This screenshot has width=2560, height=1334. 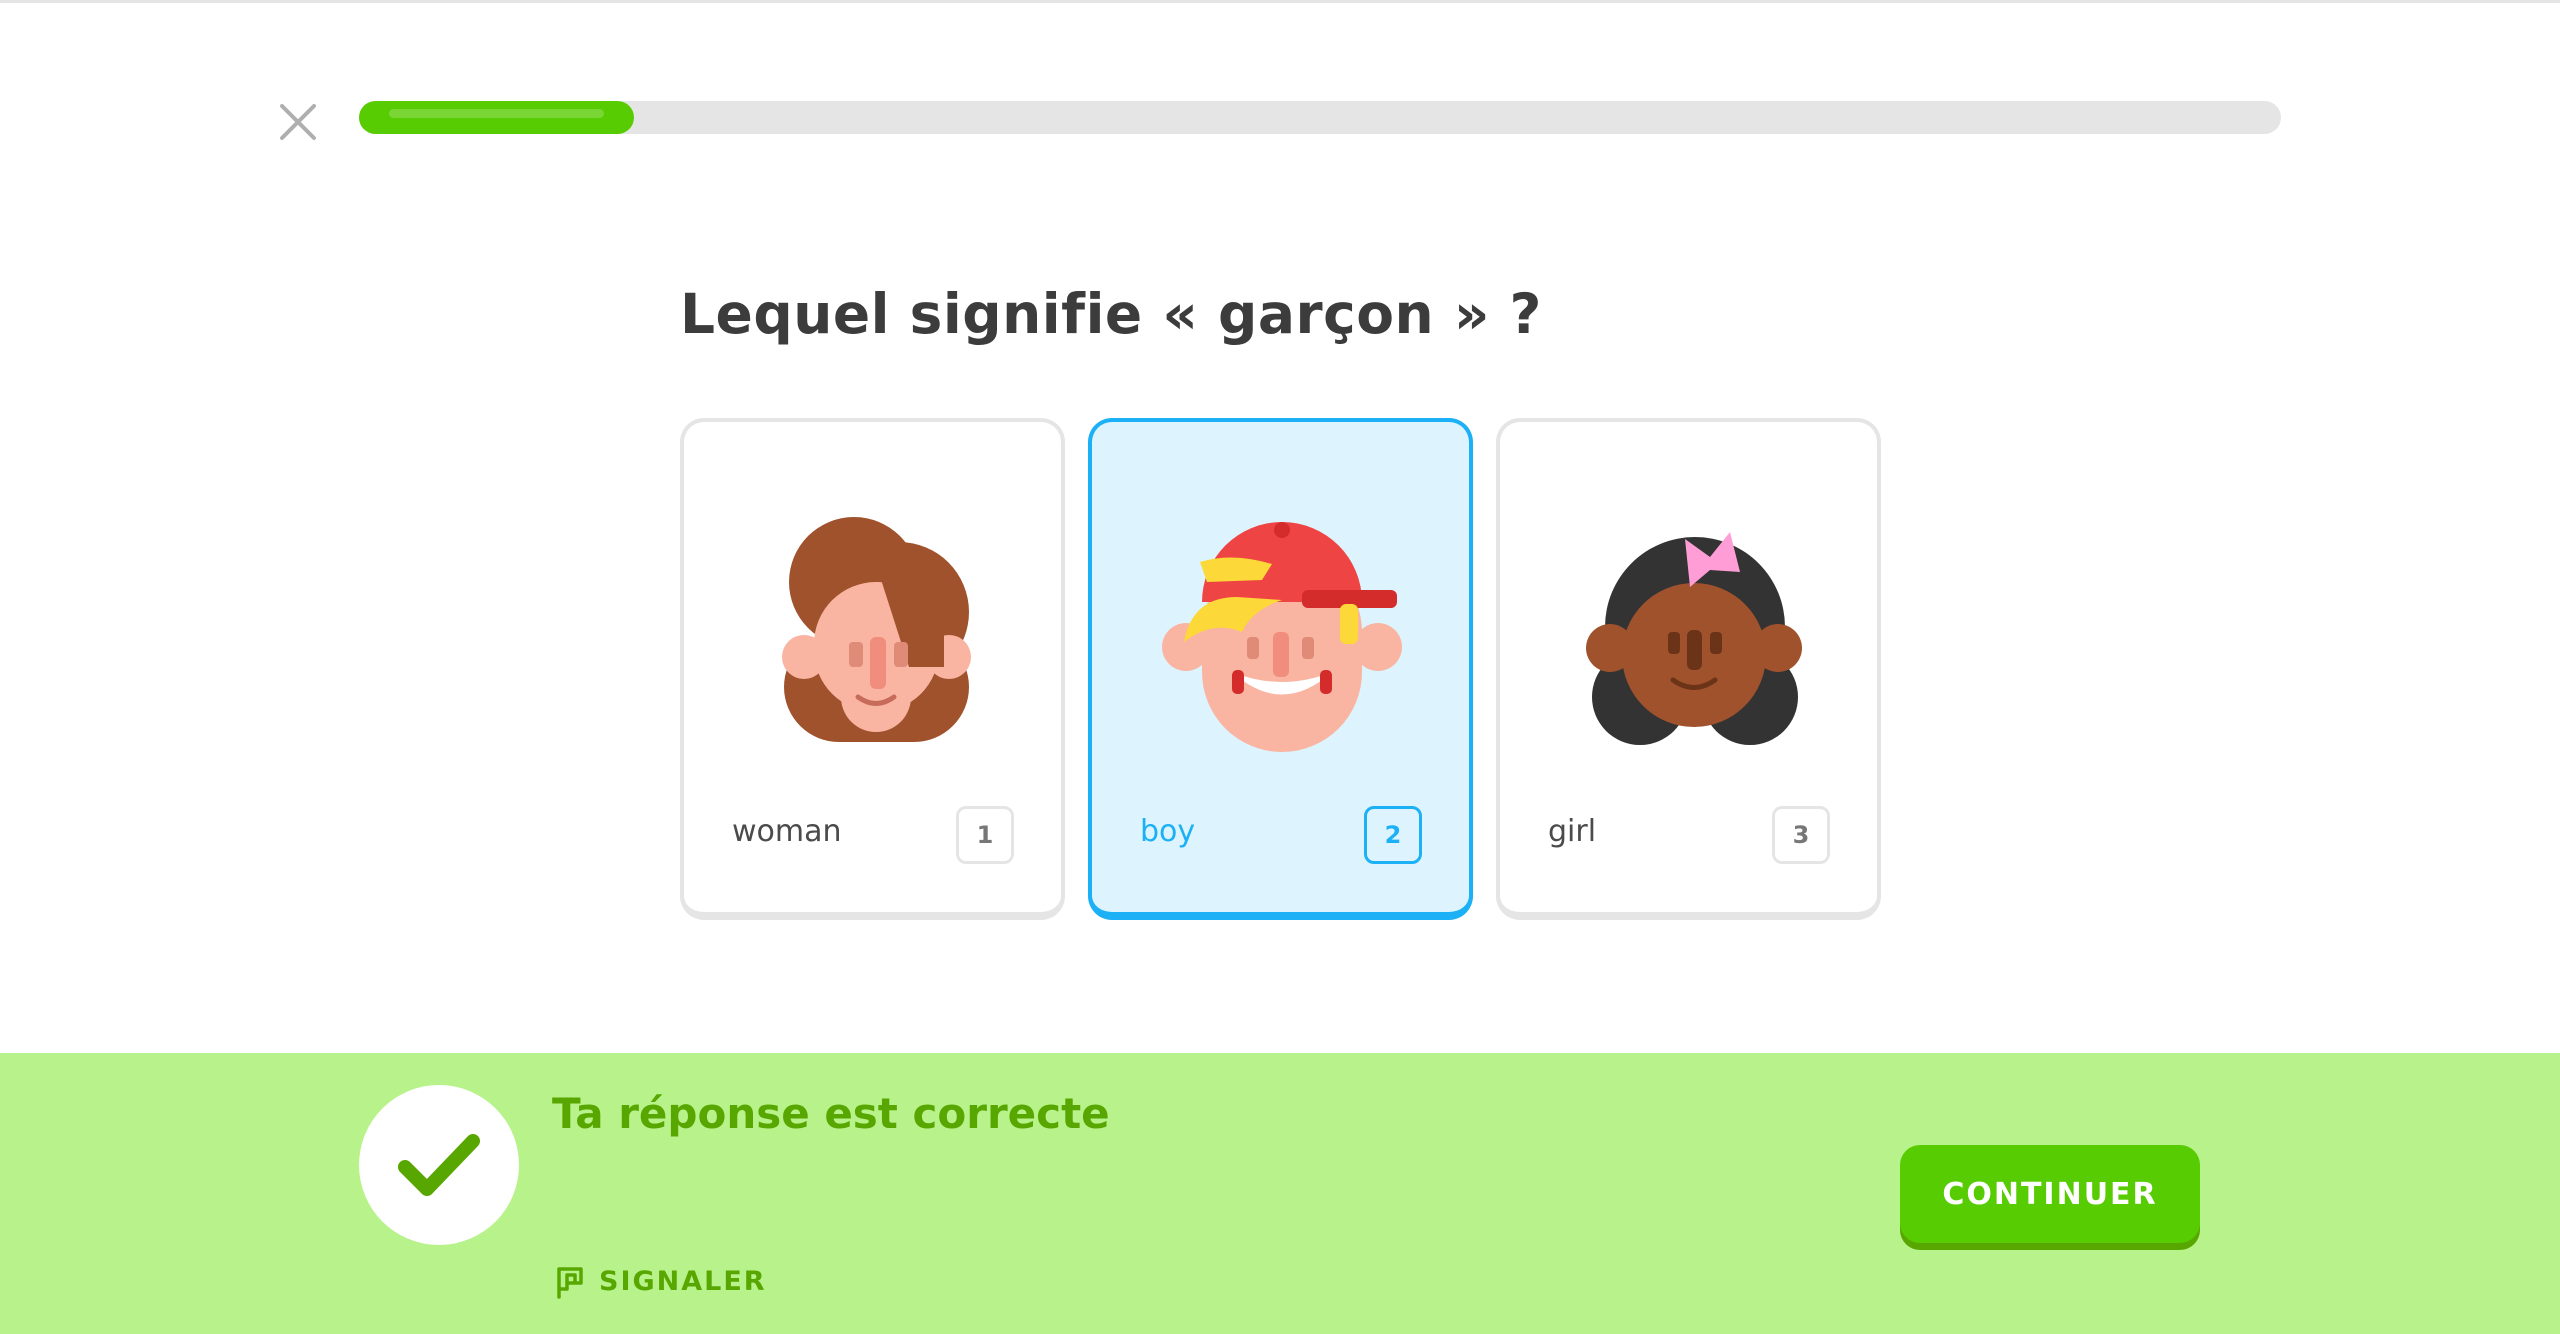 I want to click on top-divider, so click(x=1280, y=1).